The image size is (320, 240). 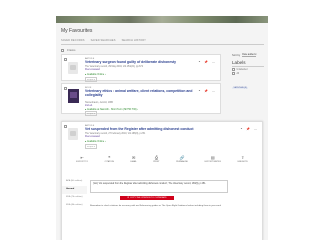 I want to click on email-button: ✉ EMAIL, so click(x=134, y=159).